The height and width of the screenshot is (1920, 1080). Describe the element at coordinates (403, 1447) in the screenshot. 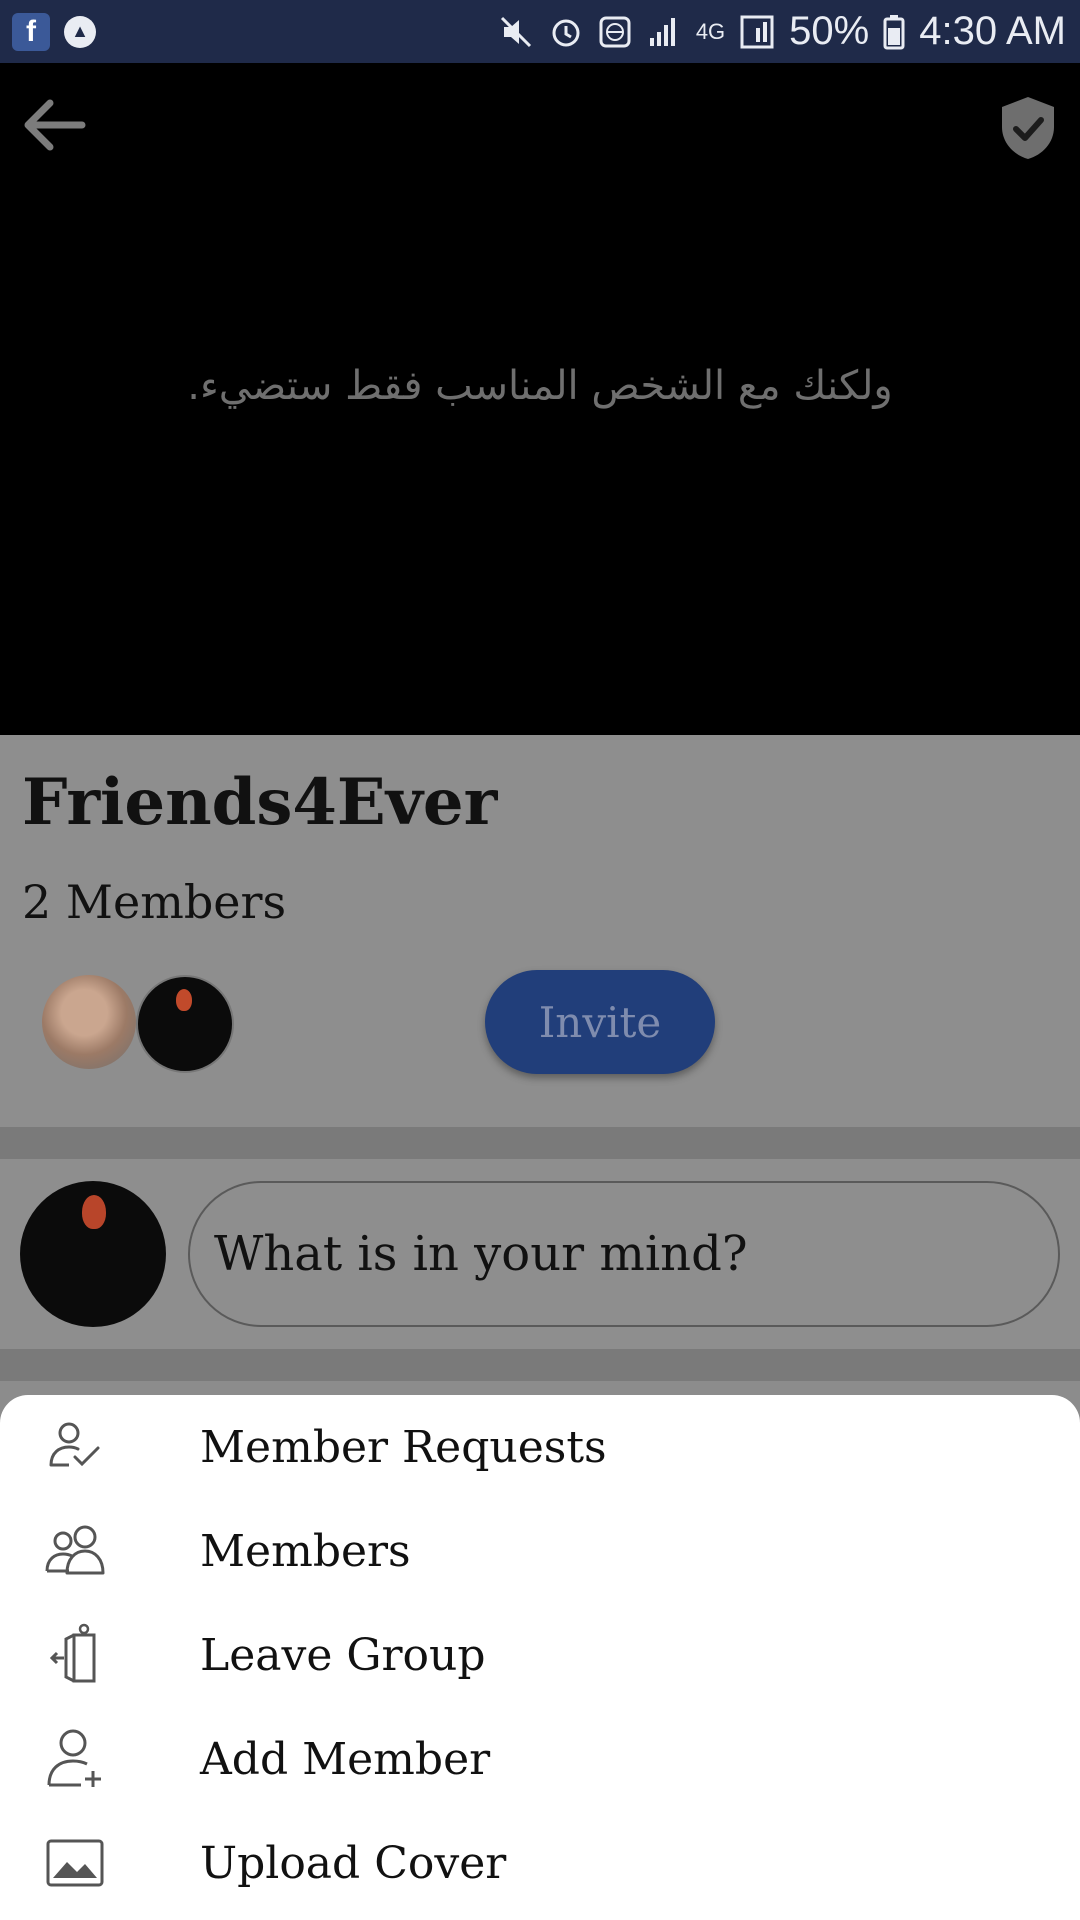

I see `menu-item-label: Member Requests` at that location.